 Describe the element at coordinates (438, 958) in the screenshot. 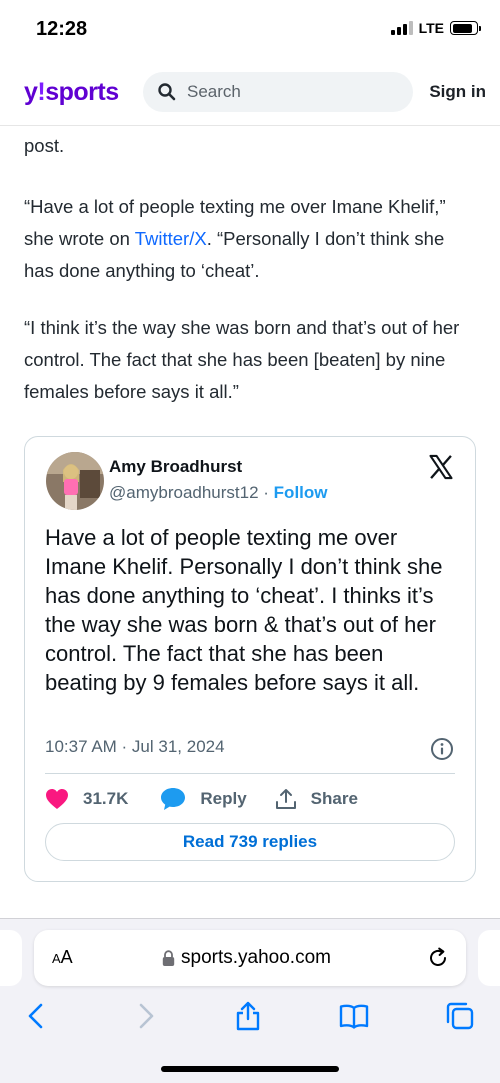

I see `reload-icon` at that location.